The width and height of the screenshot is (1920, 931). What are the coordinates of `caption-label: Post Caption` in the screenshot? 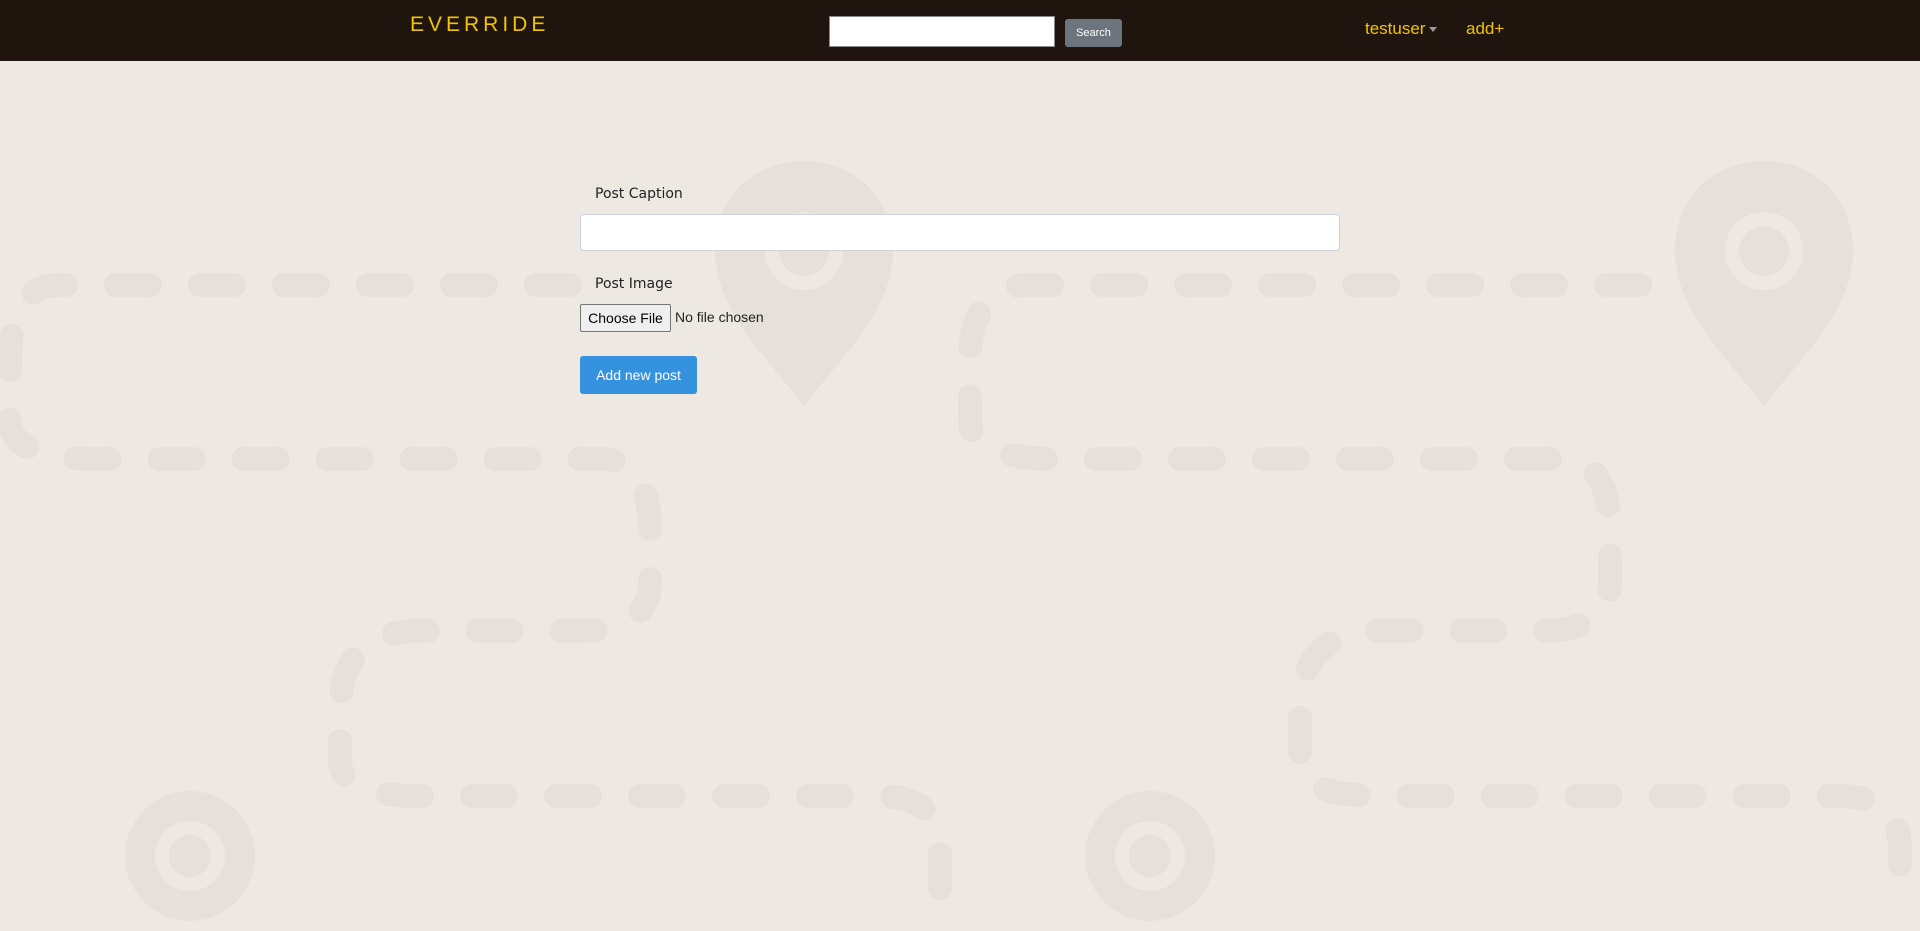 It's located at (639, 194).